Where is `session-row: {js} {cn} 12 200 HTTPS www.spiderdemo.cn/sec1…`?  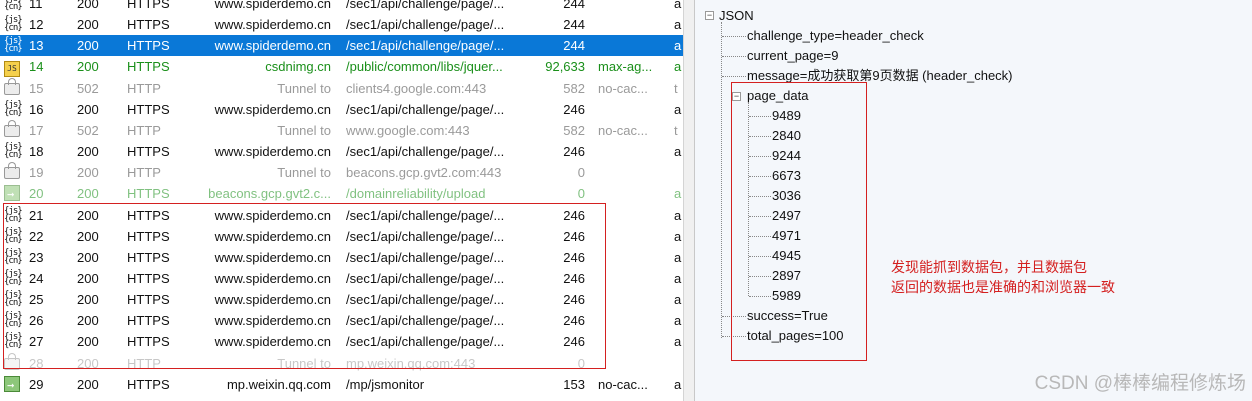 session-row: {js} {cn} 12 200 HTTPS www.spiderdemo.cn/sec1… is located at coordinates (341, 24).